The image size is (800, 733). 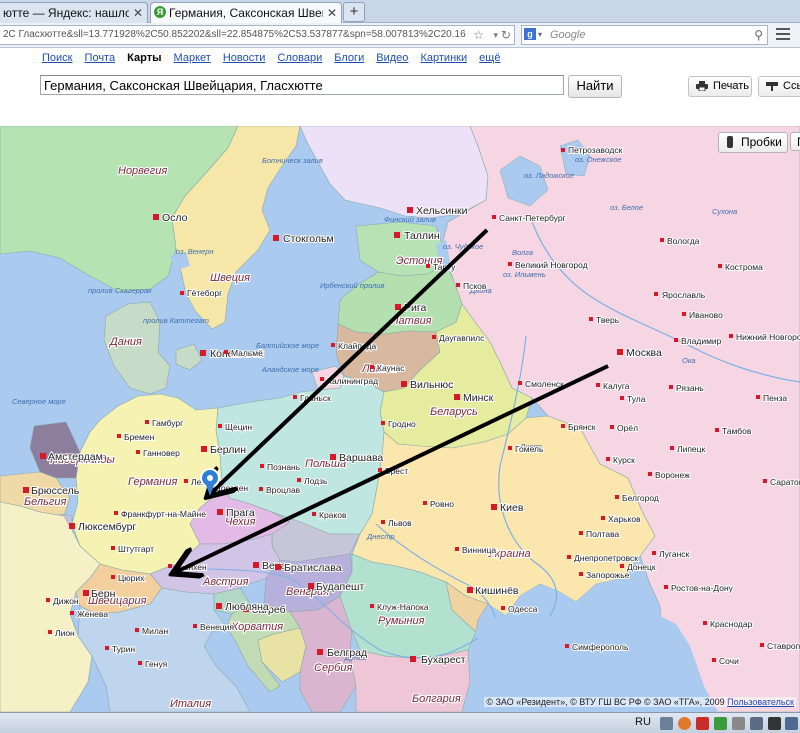 I want to click on bookmark-star-icon: ☆, so click(x=478, y=35).